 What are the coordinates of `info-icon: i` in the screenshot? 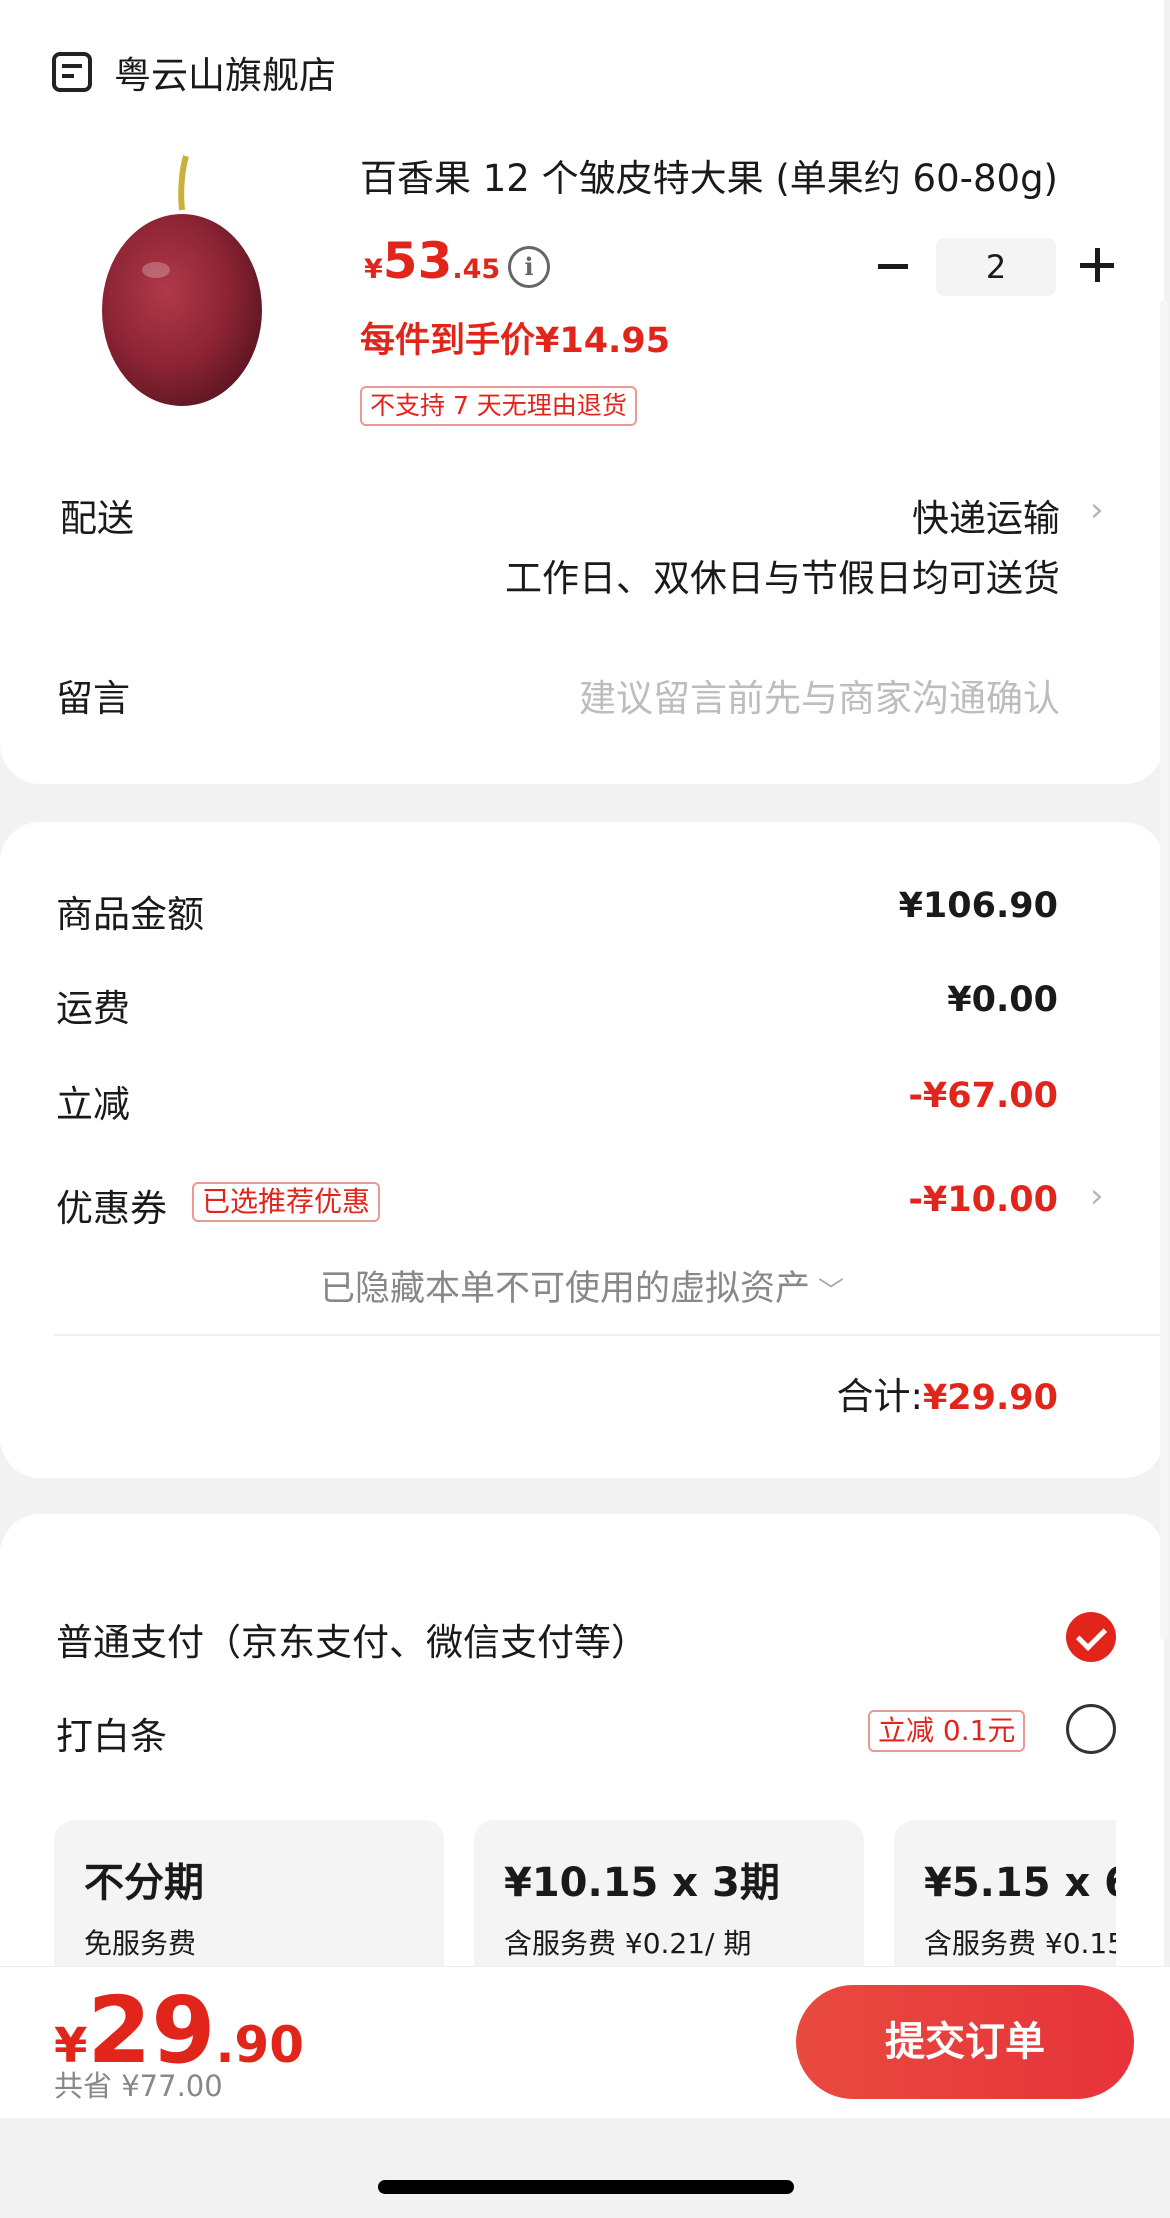 It's located at (529, 267).